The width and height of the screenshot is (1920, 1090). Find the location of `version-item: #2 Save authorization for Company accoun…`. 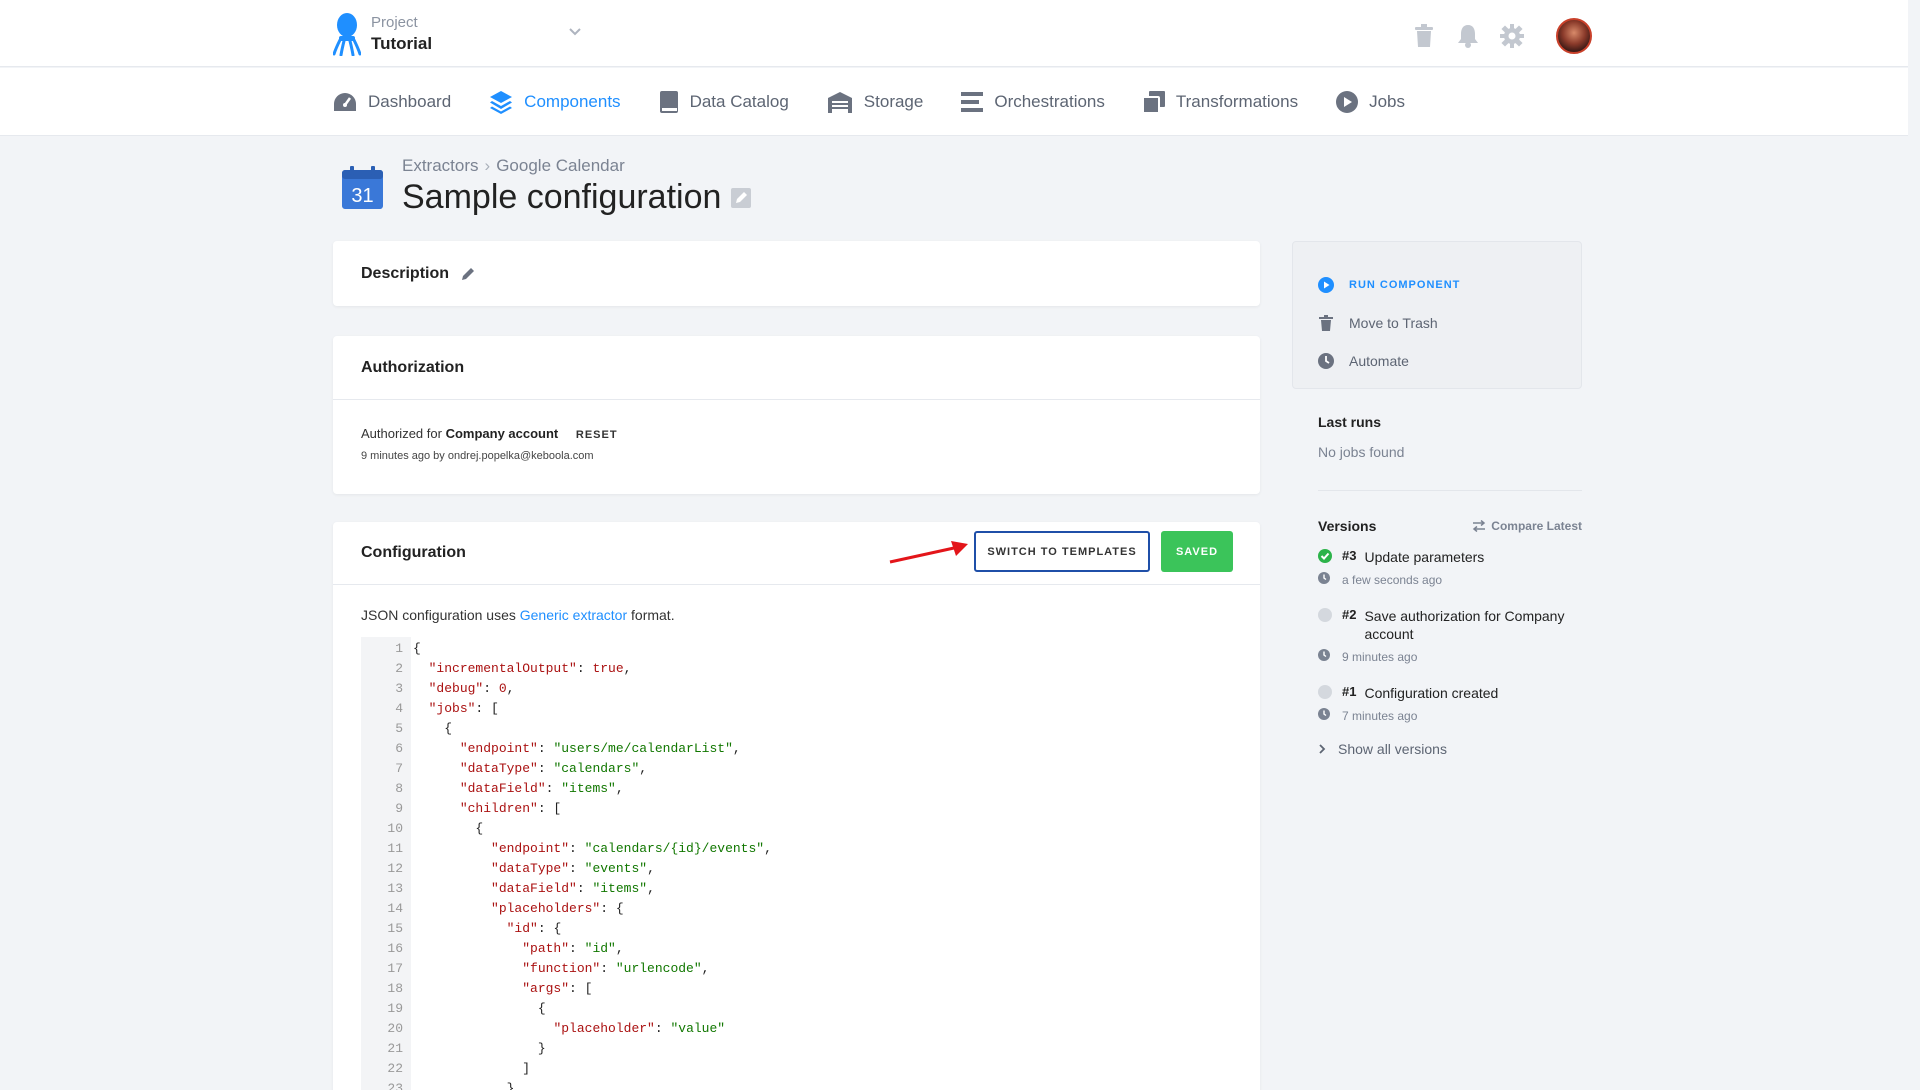

version-item: #2 Save authorization for Company accoun… is located at coordinates (1437, 635).